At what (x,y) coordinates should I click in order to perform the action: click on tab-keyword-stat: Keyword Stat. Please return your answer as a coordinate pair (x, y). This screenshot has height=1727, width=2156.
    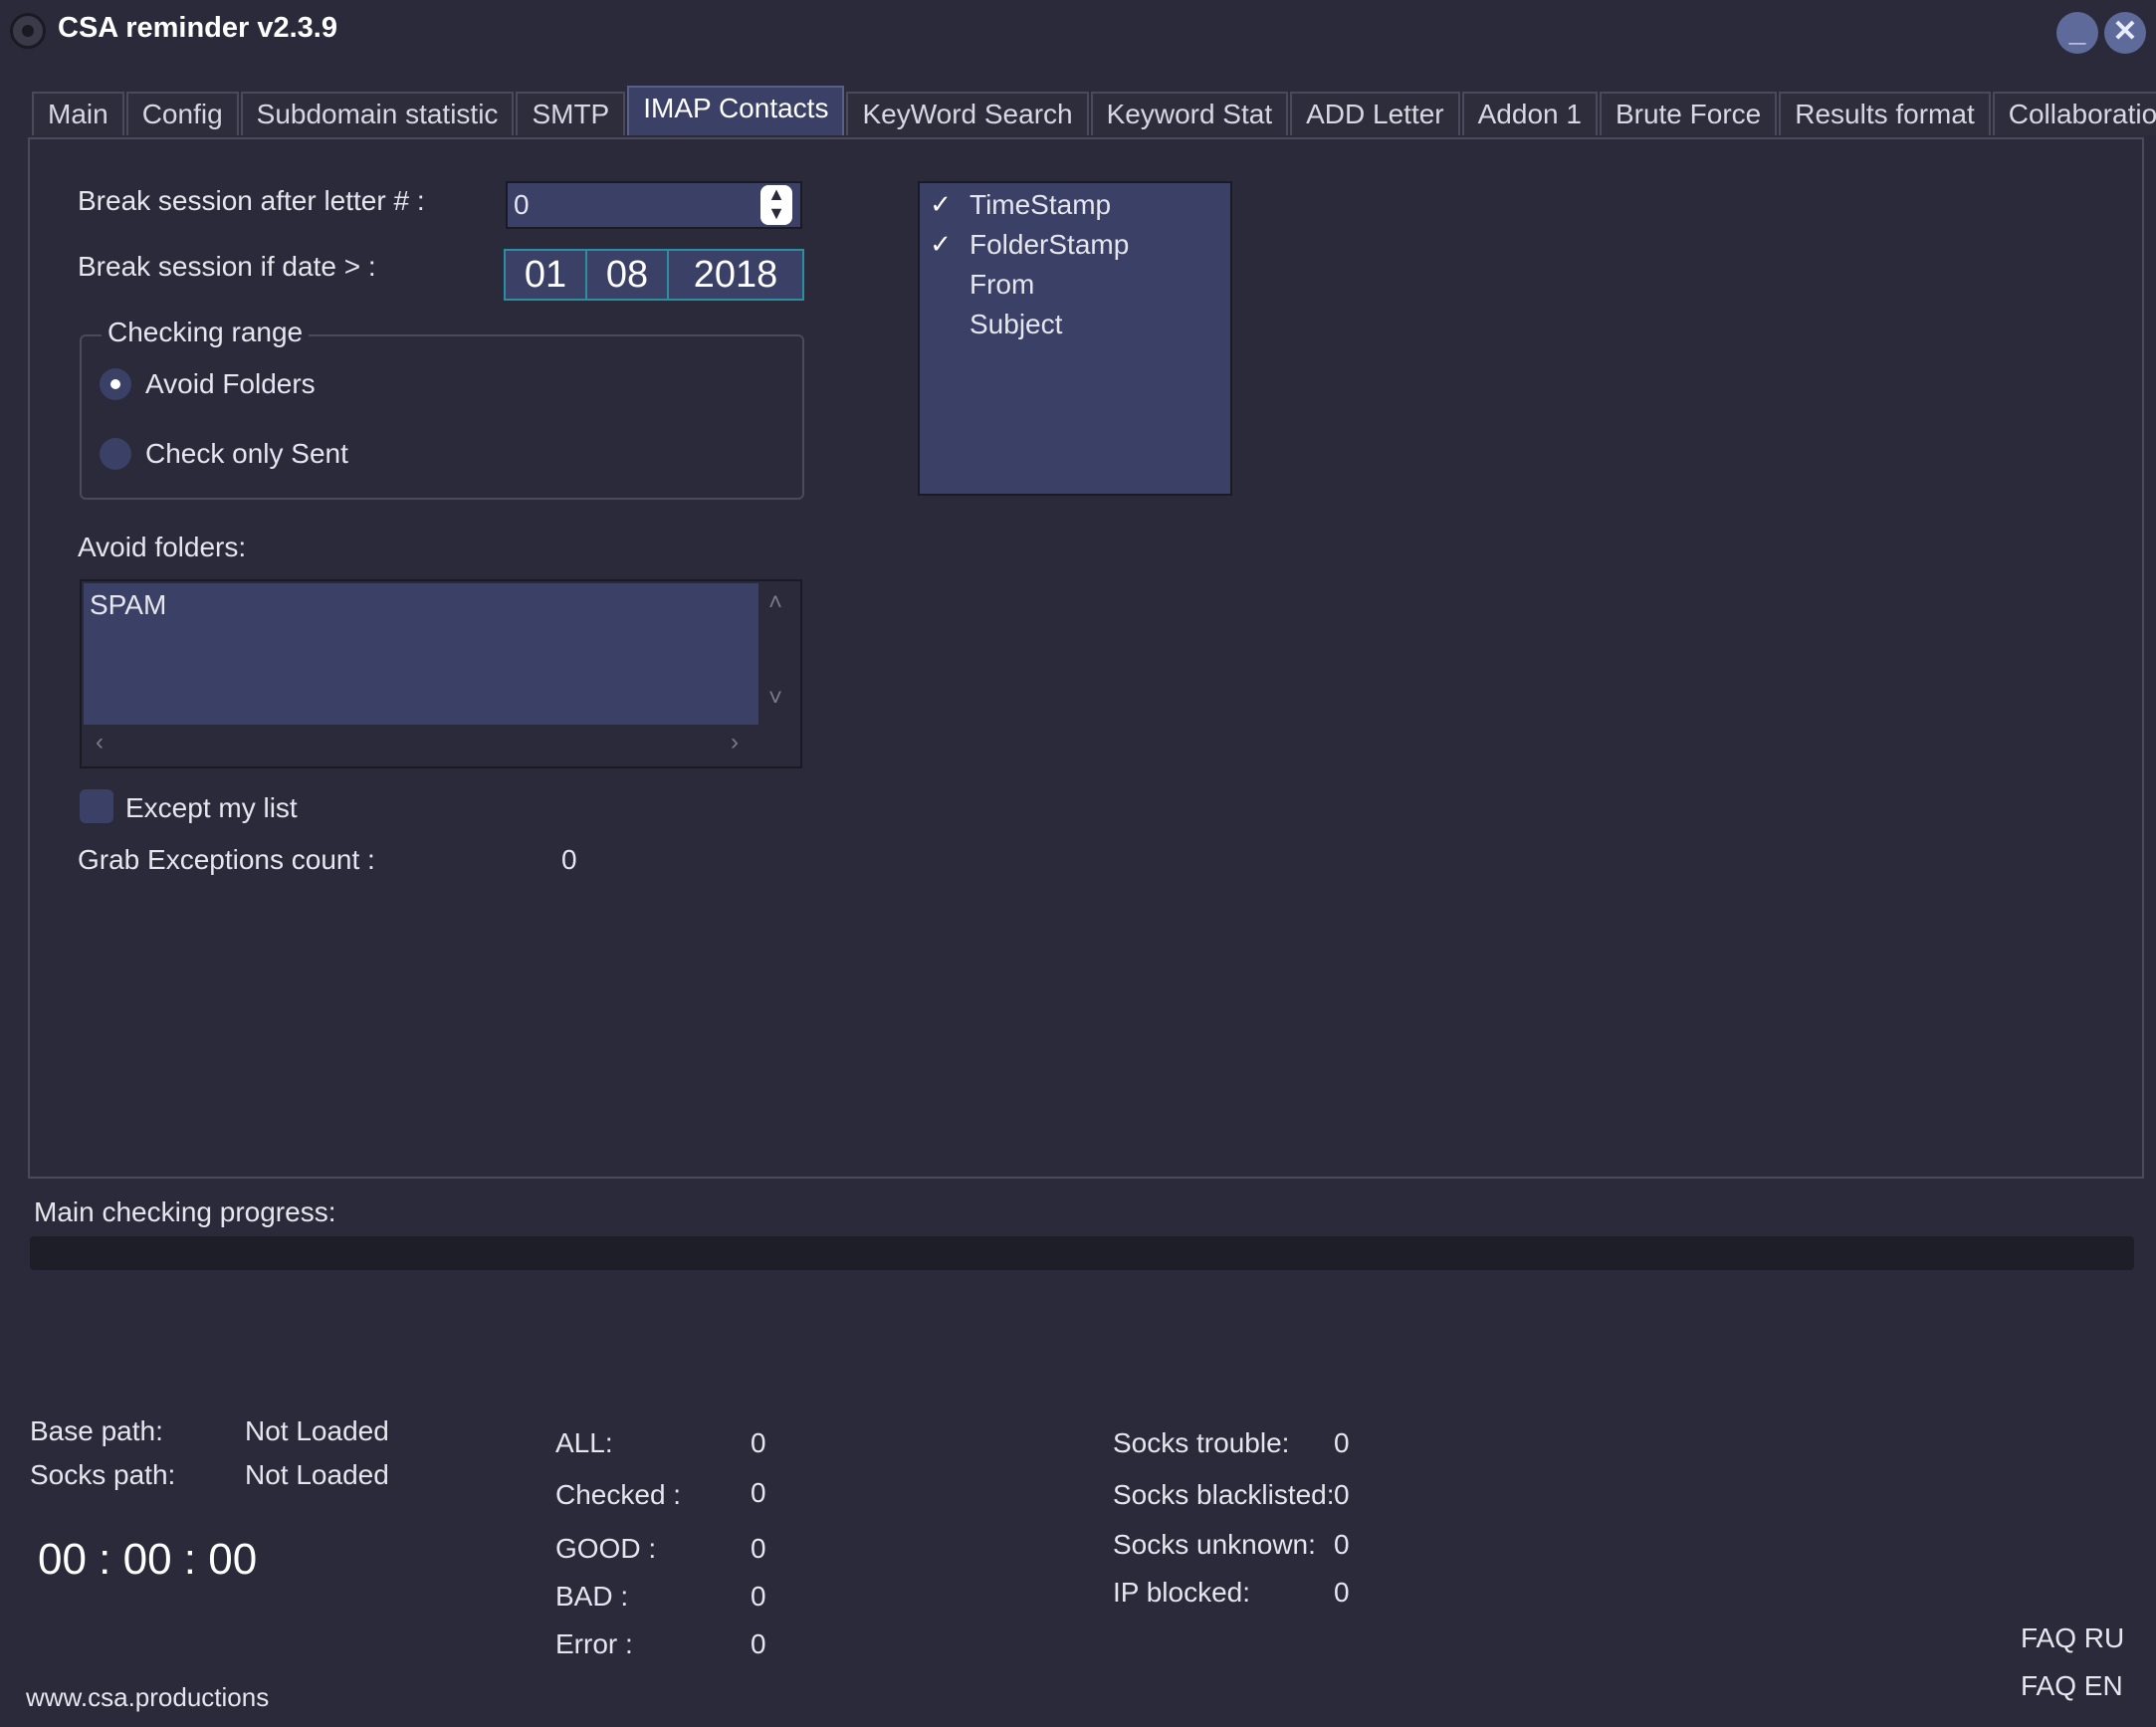
    Looking at the image, I should click on (1189, 113).